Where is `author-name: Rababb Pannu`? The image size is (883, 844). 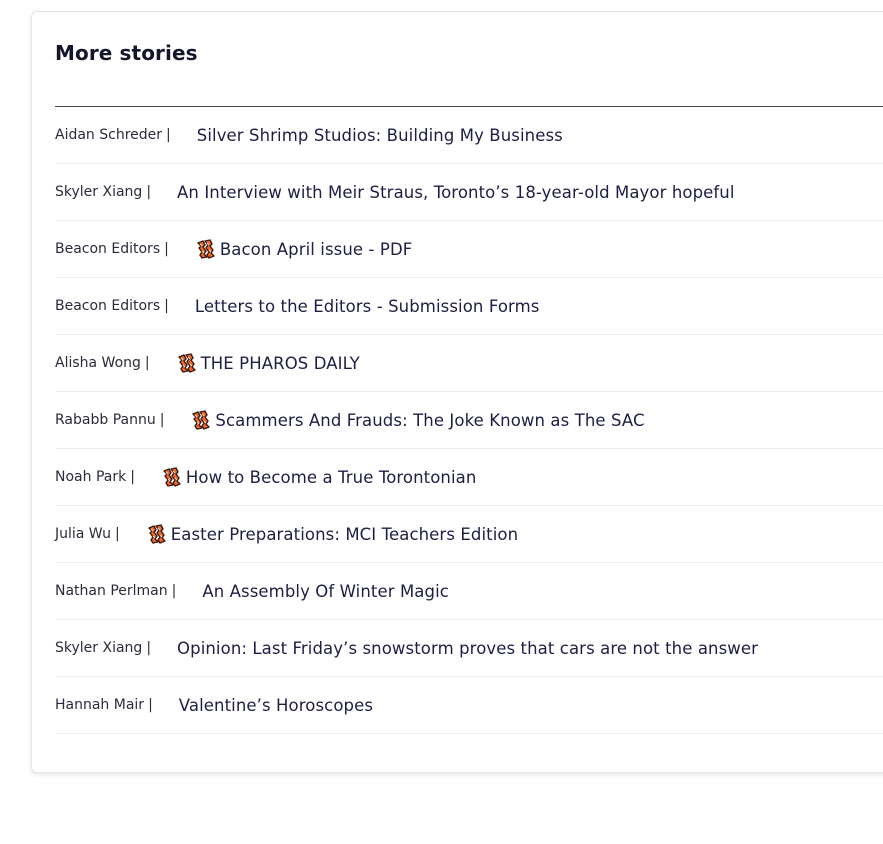
author-name: Rababb Pannu is located at coordinates (105, 420).